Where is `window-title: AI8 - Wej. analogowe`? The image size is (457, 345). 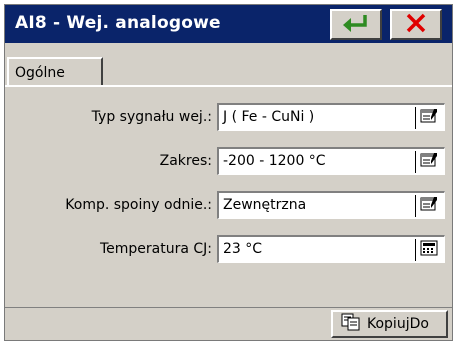 window-title: AI8 - Wej. analogowe is located at coordinates (118, 23).